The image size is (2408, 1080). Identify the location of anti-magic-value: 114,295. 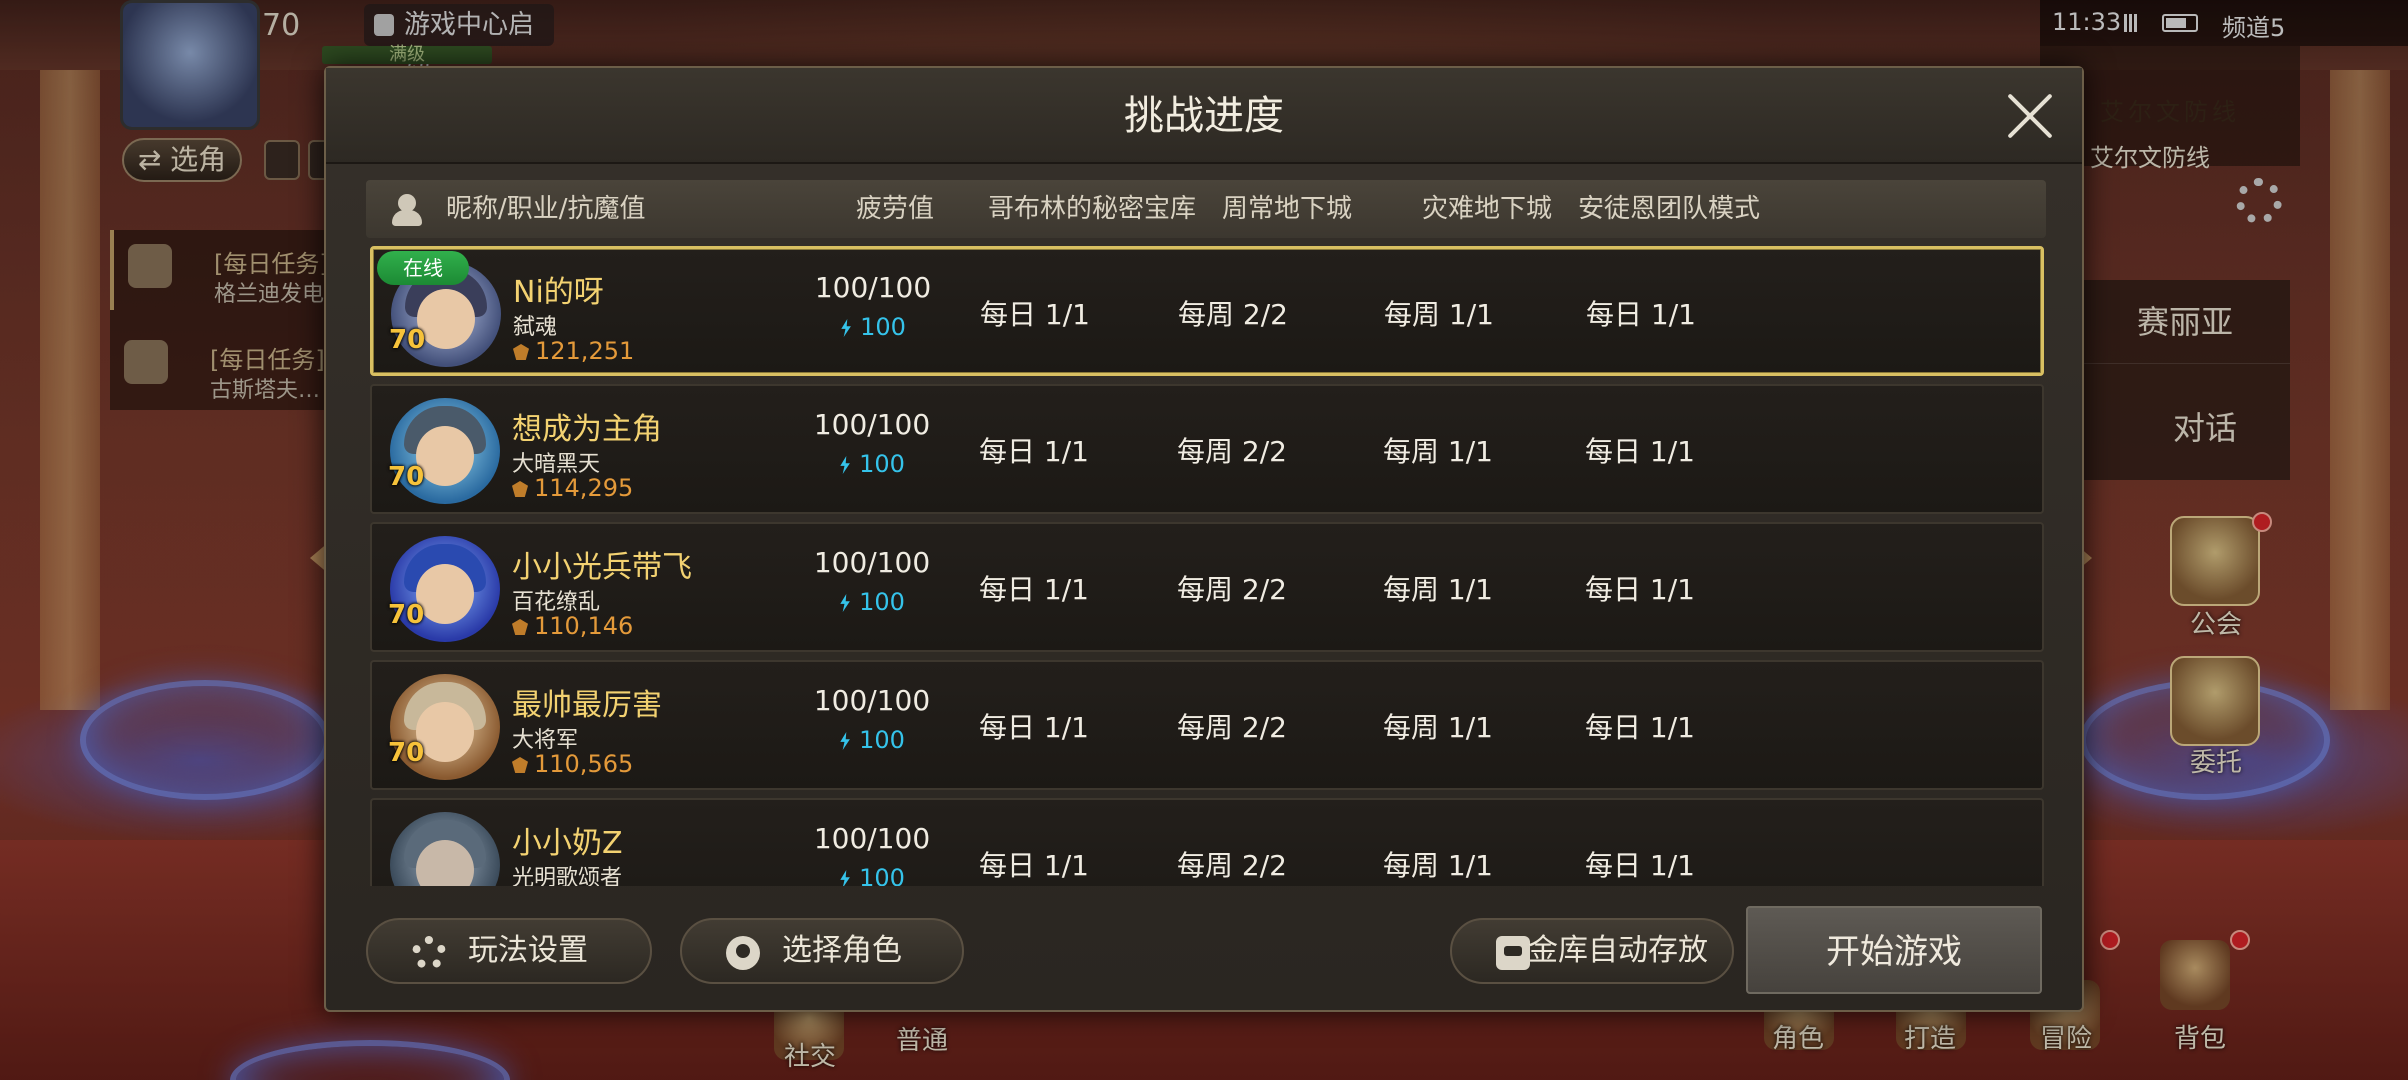
(572, 488).